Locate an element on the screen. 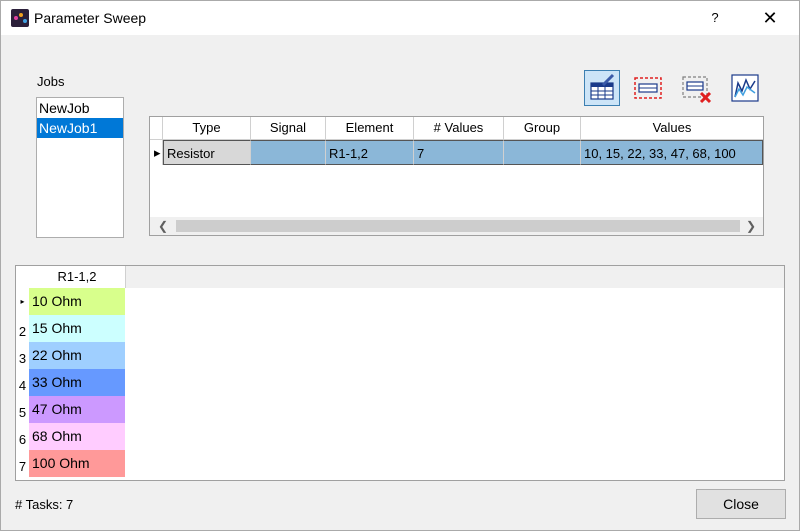  value-cell: 10 Ohm is located at coordinates (77, 301).